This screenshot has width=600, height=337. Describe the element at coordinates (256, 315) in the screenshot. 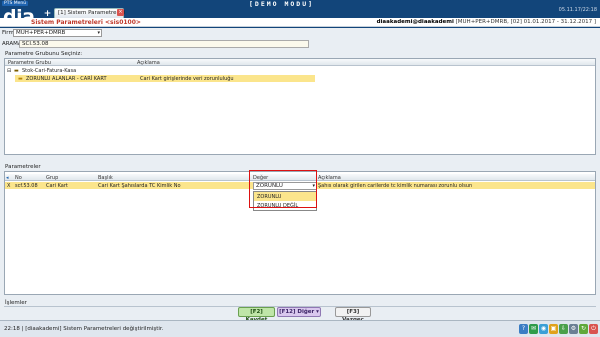

I see `save-button: [F2] Kaydet` at that location.